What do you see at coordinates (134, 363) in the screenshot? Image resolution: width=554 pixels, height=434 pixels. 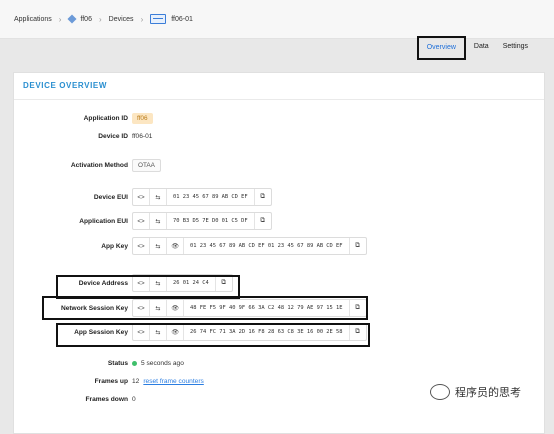 I see `status-dot-icon` at bounding box center [134, 363].